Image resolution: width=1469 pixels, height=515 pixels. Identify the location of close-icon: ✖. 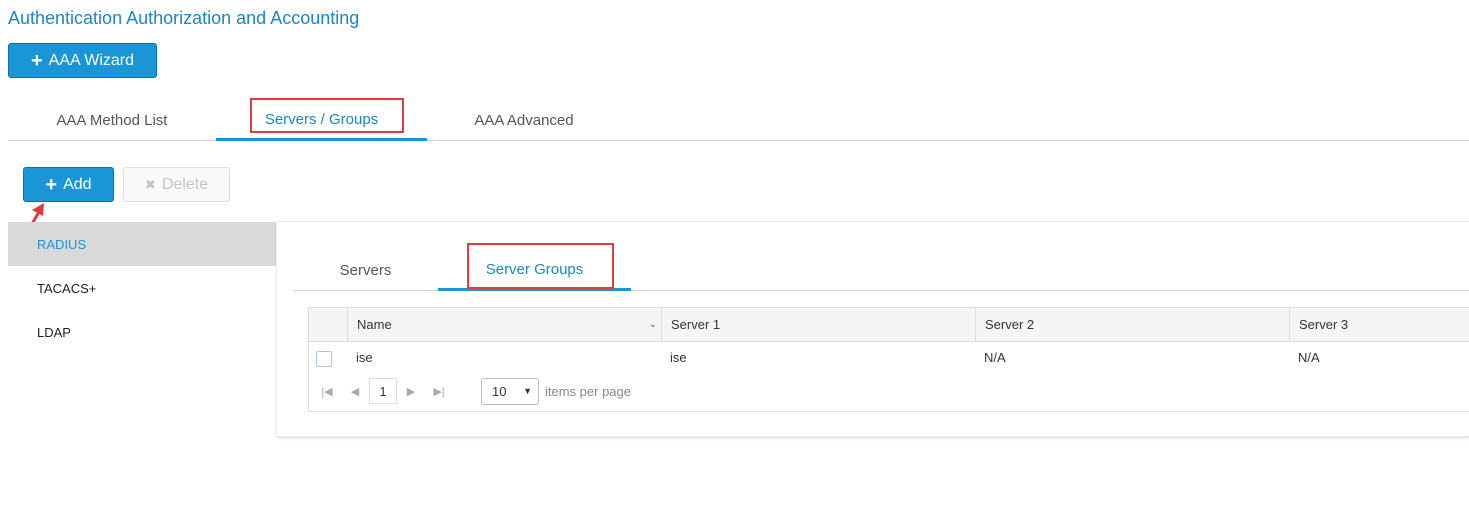
(150, 184).